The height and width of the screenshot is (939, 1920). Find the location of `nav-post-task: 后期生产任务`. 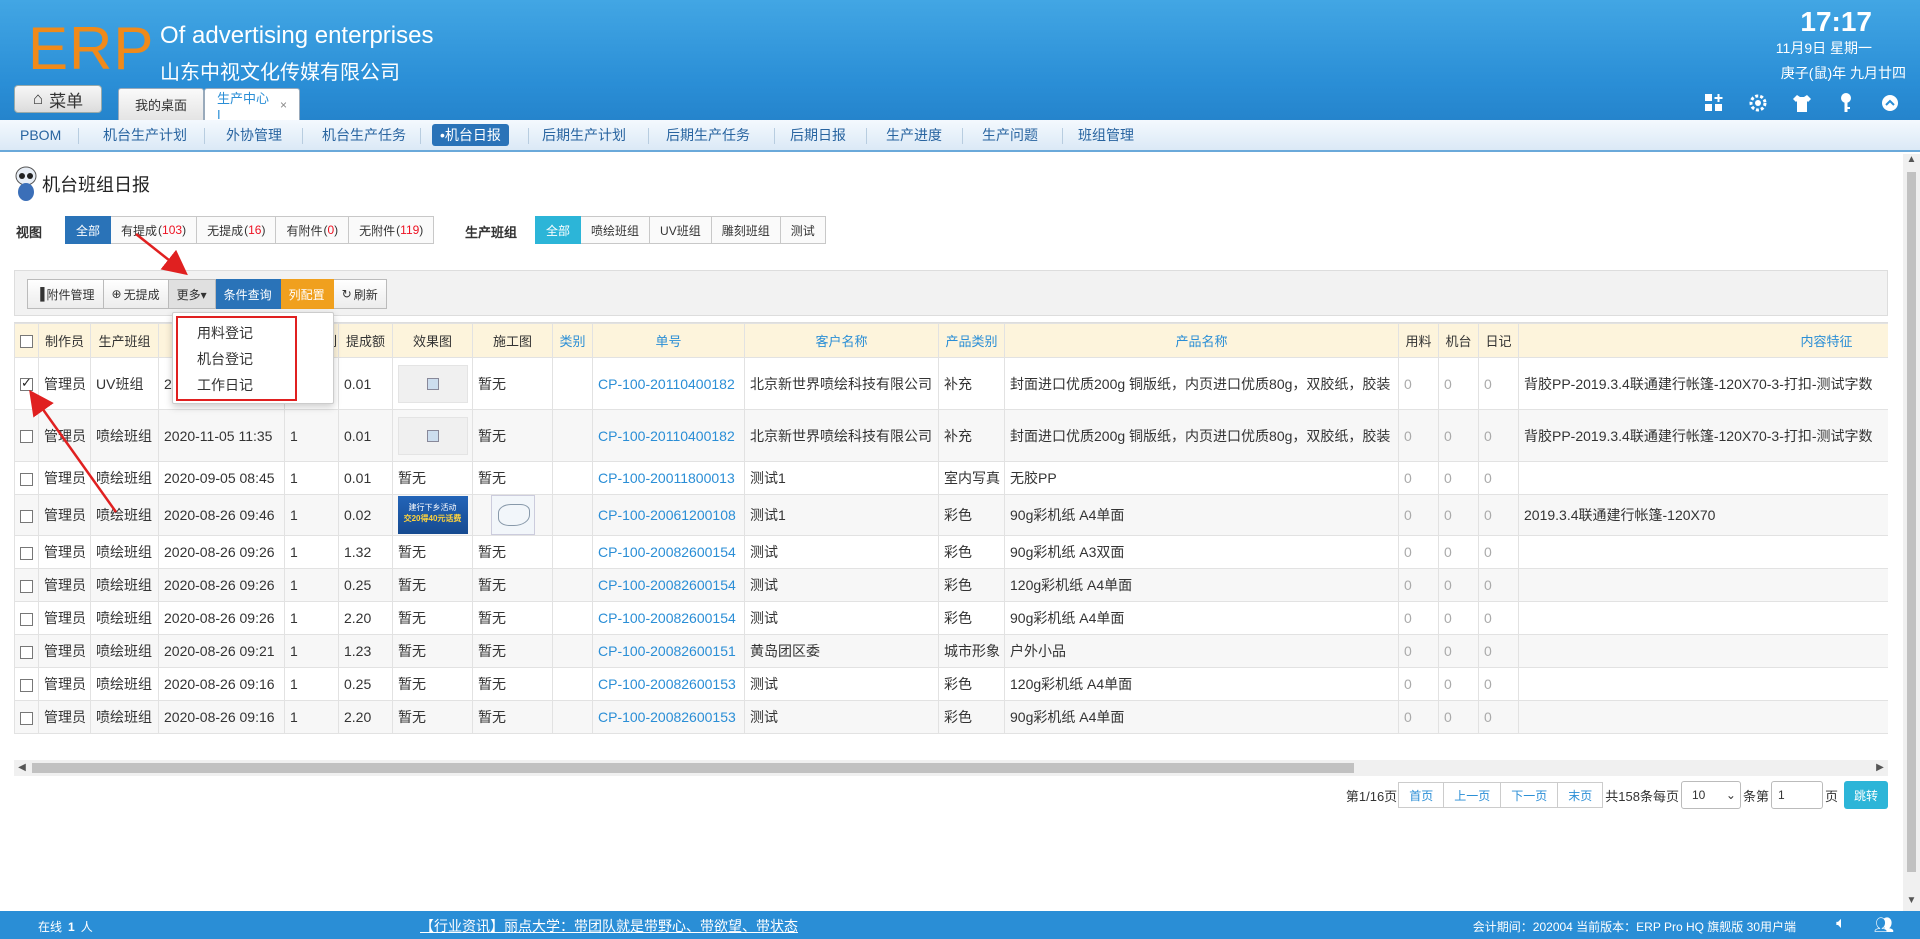

nav-post-task: 后期生产任务 is located at coordinates (708, 135).